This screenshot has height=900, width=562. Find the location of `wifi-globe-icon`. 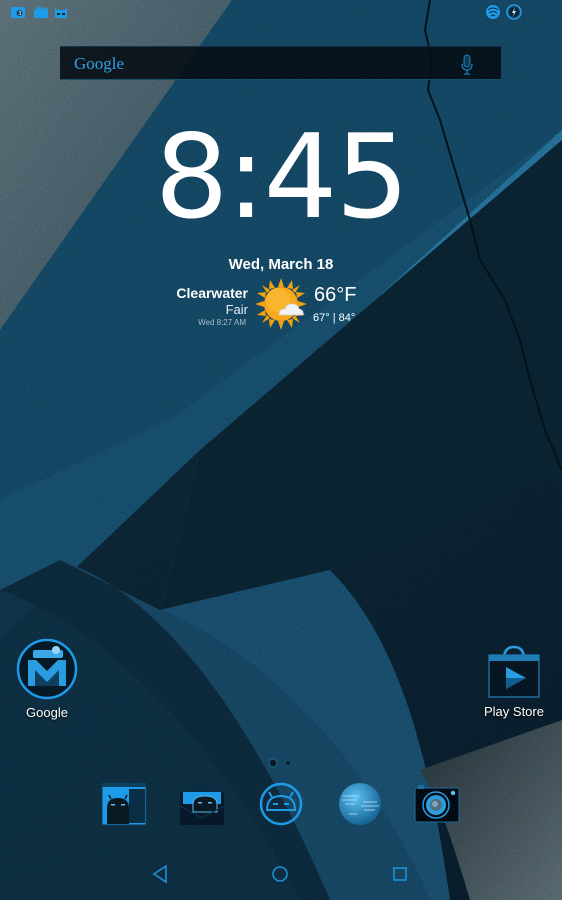

wifi-globe-icon is located at coordinates (493, 12).